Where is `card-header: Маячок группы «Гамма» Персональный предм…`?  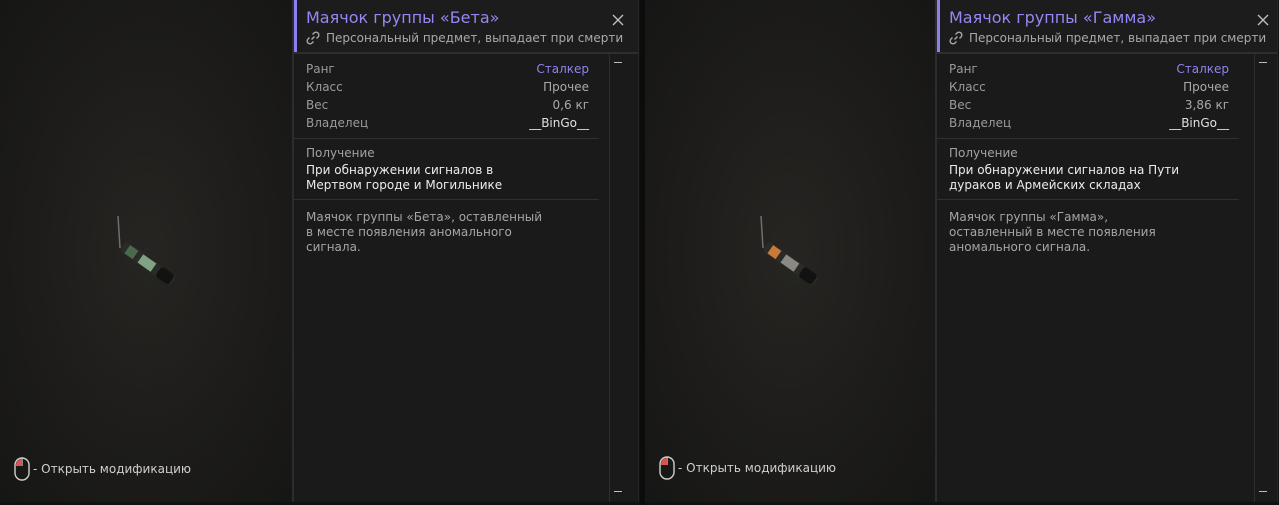
card-header: Маячок группы «Гамма» Персональный предм… is located at coordinates (1107, 27).